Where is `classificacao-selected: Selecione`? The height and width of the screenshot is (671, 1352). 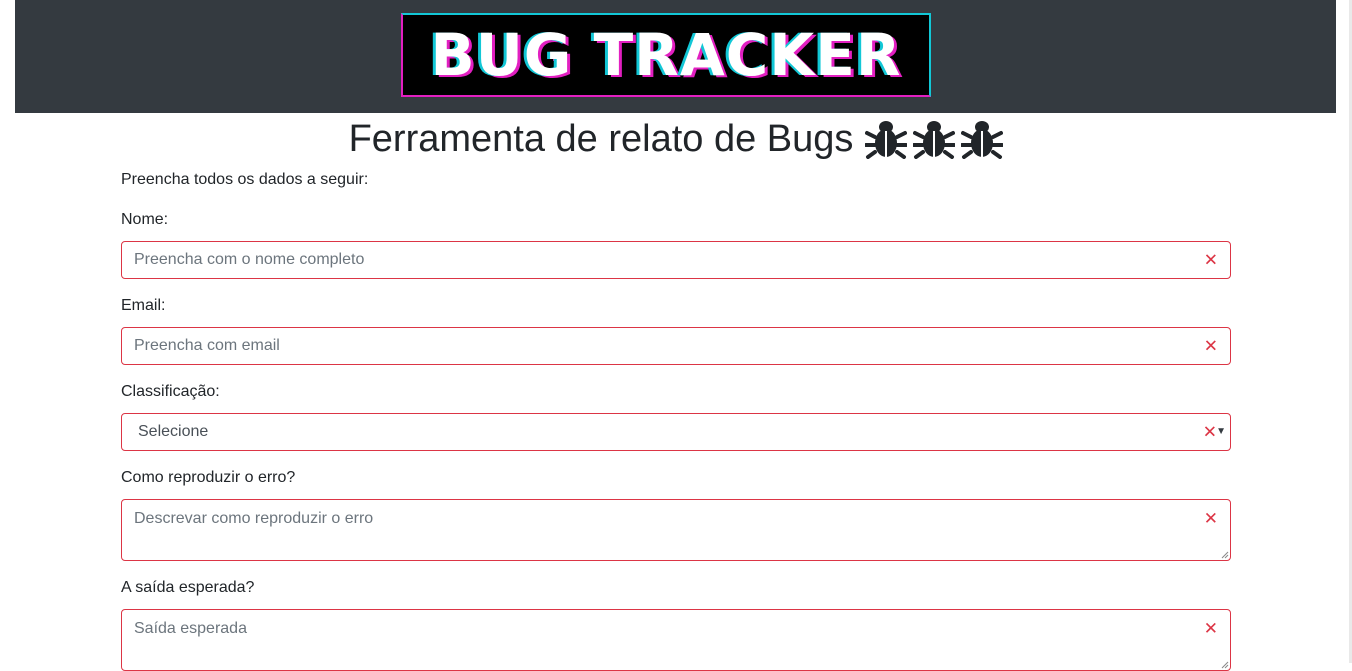 classificacao-selected: Selecione is located at coordinates (173, 431).